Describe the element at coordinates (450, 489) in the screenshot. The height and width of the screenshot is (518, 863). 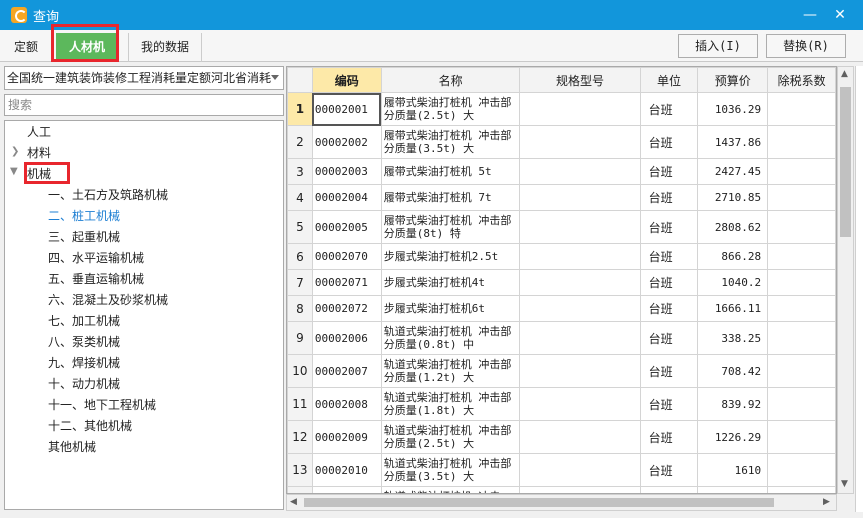
I see `name-cell: 轨道式柴油打桩机 冲击` at that location.